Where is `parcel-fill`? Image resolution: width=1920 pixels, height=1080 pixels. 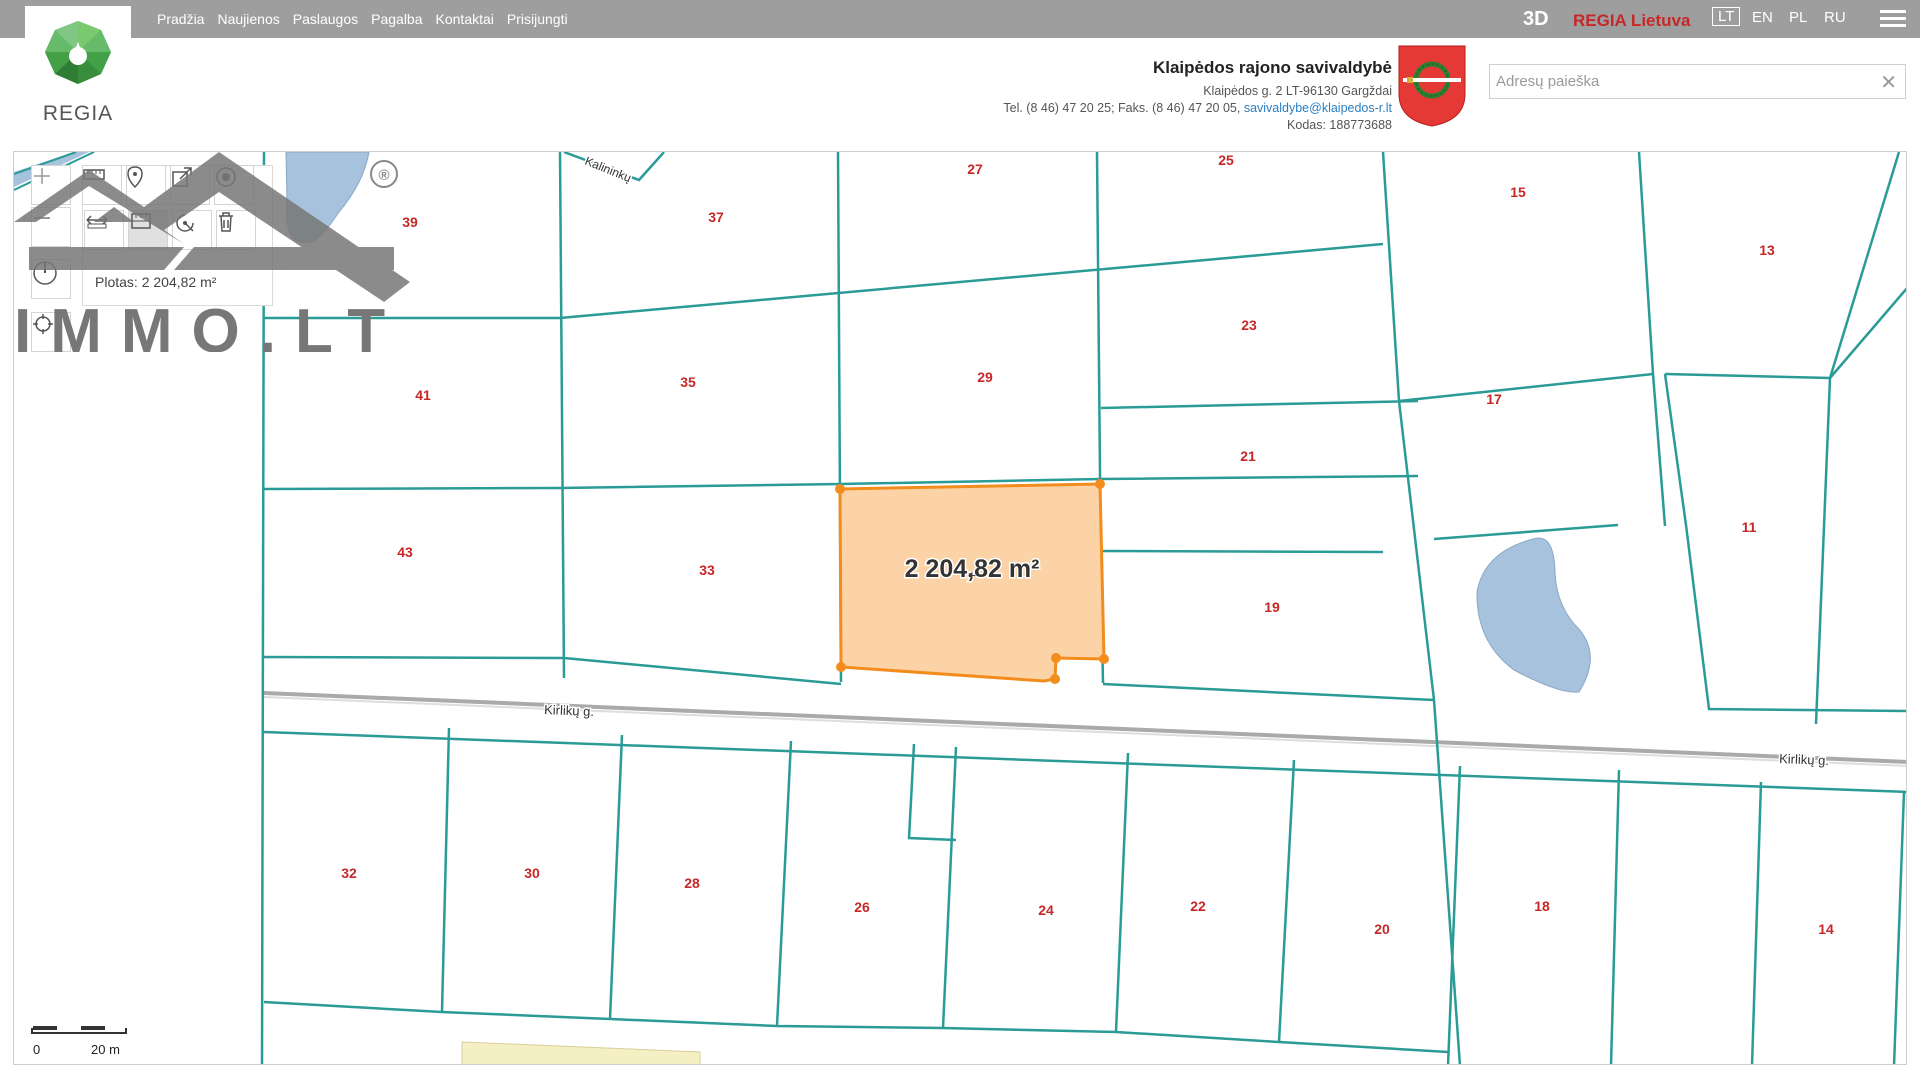
parcel-fill is located at coordinates (581, 1052).